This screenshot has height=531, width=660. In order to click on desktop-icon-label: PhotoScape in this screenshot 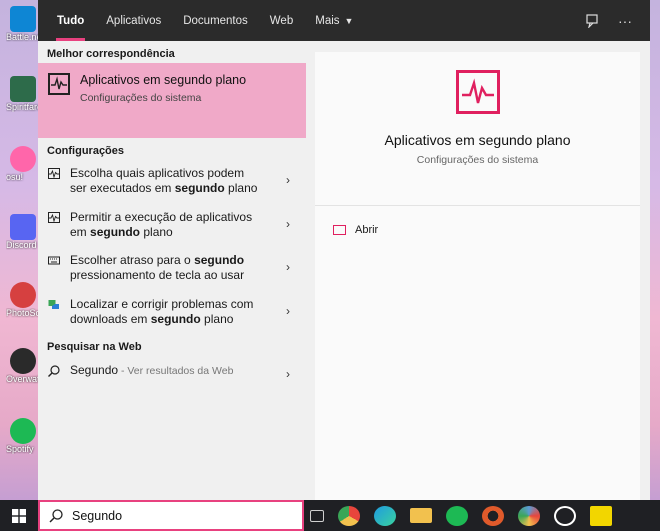, I will do `click(23, 313)`.